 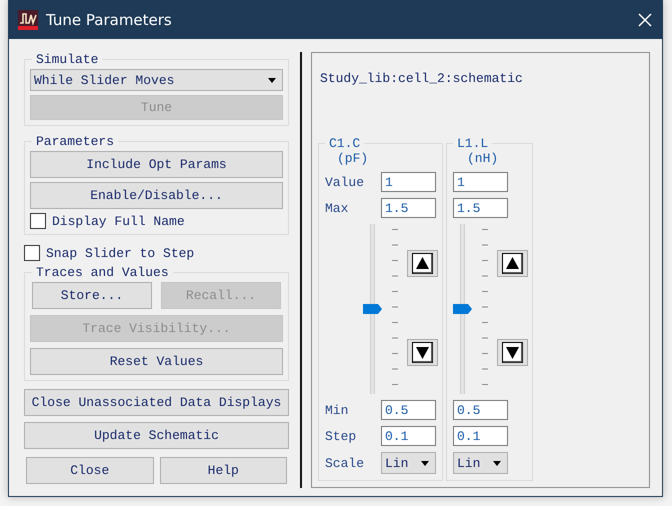 I want to click on checkbox: Snap Slider to Step, so click(x=156, y=253).